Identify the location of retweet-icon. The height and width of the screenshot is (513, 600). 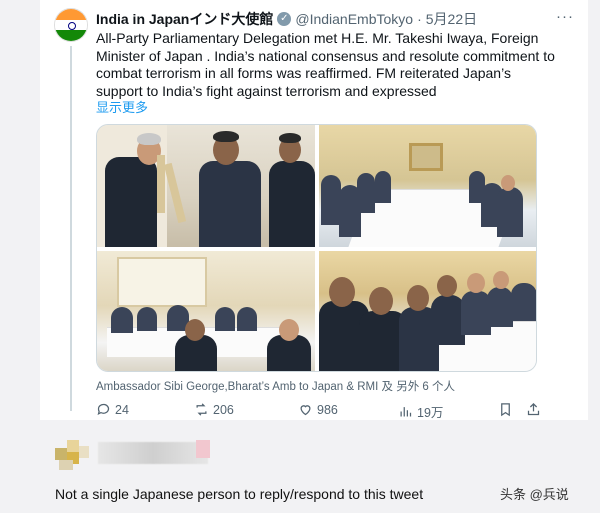
(201, 409).